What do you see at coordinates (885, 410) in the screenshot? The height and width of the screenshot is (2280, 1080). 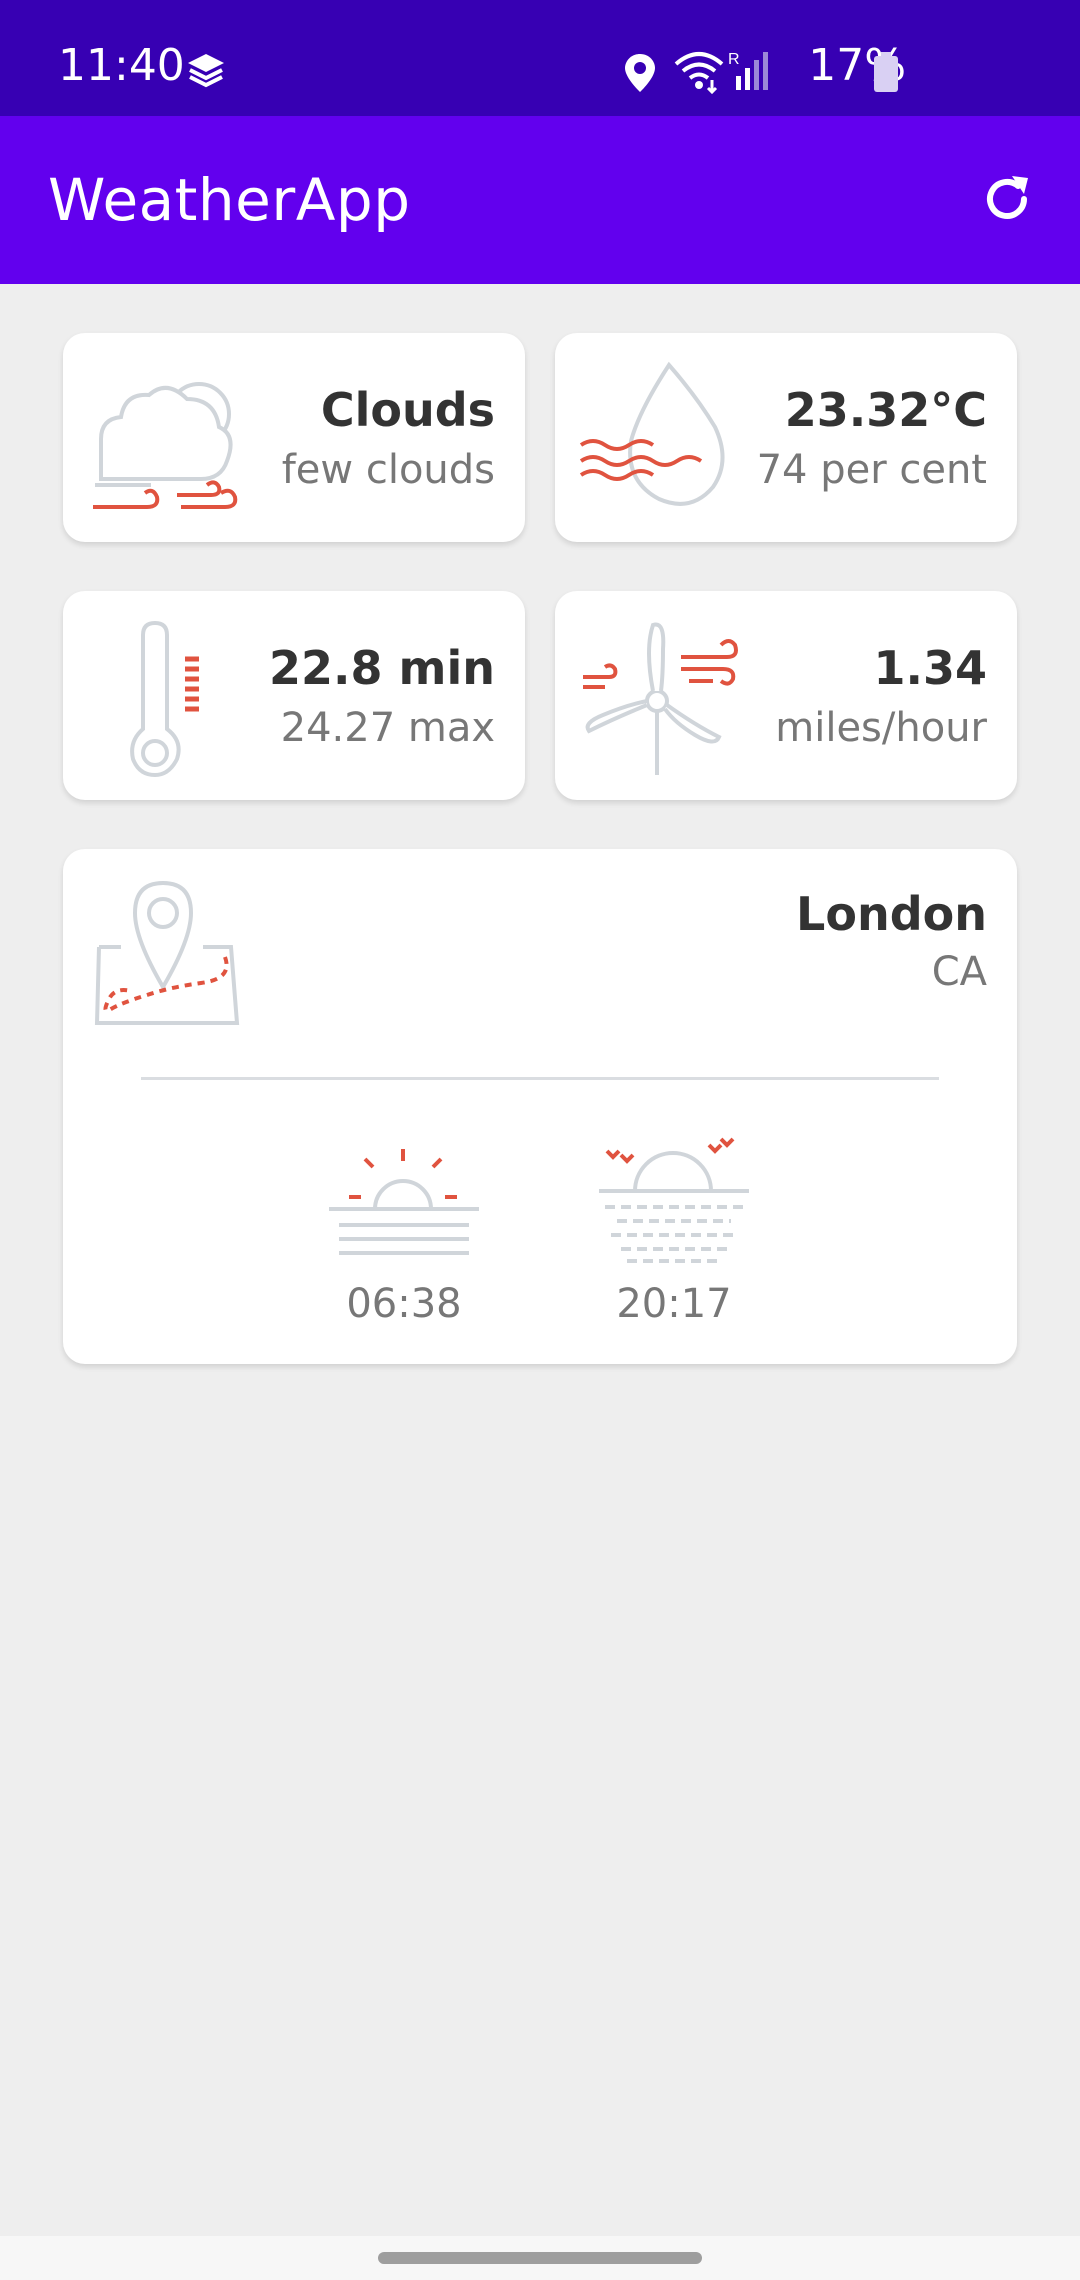 I see `temperature-value: 23.32°C` at bounding box center [885, 410].